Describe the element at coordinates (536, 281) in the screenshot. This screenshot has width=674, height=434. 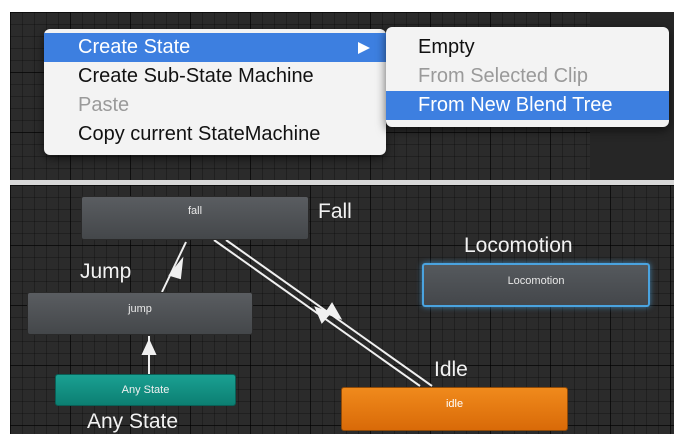
I see `state-name: Locomotion` at that location.